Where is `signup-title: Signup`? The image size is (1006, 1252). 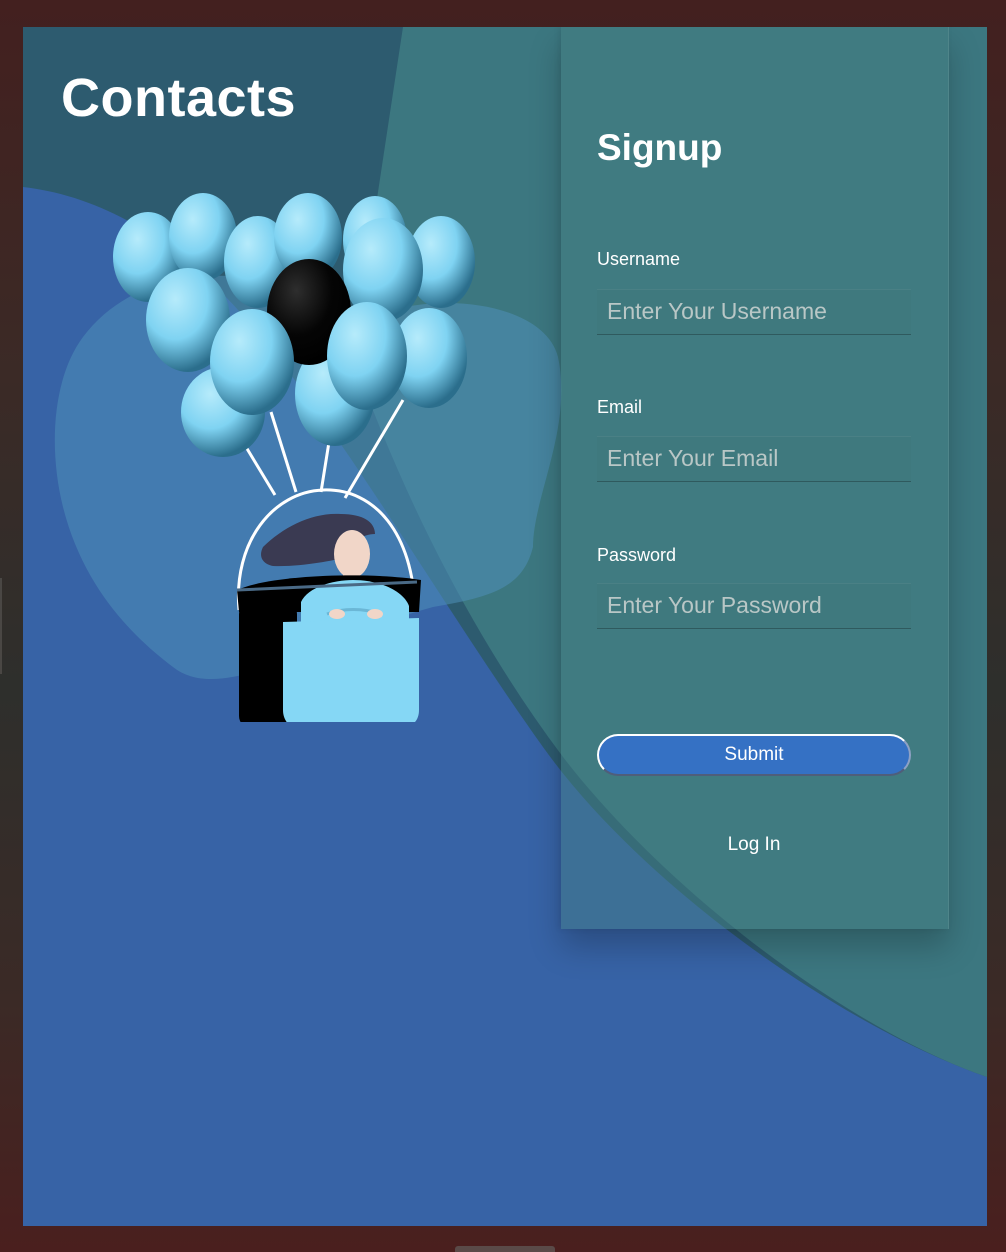 signup-title: Signup is located at coordinates (660, 147).